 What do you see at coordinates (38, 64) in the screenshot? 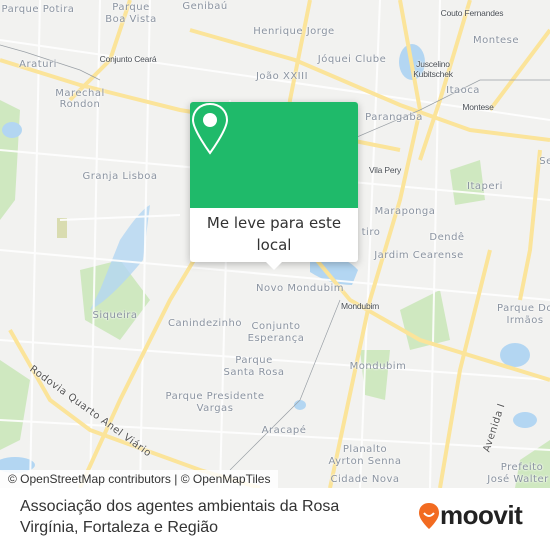
I see `place-label: Araturi` at bounding box center [38, 64].